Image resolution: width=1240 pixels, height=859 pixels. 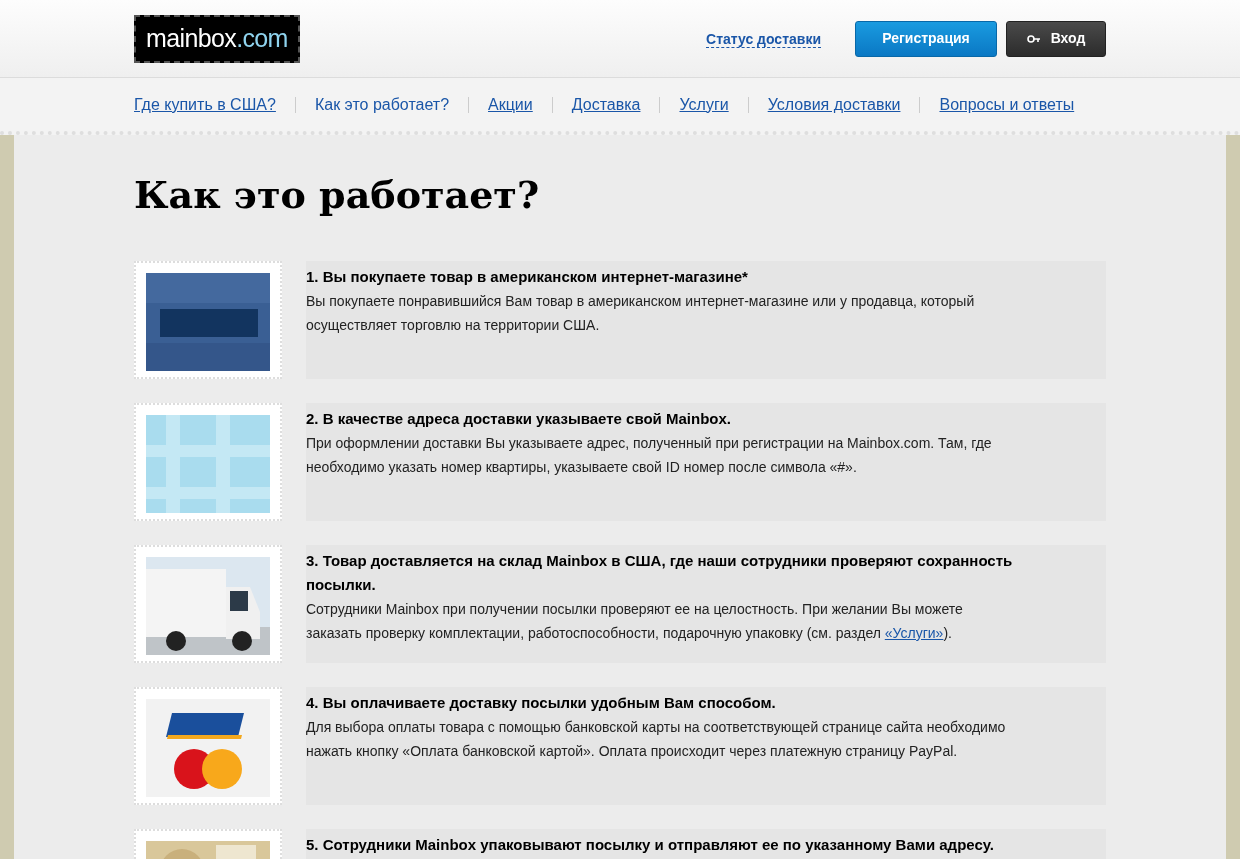 I want to click on logo: mainbox.com, so click(x=217, y=38).